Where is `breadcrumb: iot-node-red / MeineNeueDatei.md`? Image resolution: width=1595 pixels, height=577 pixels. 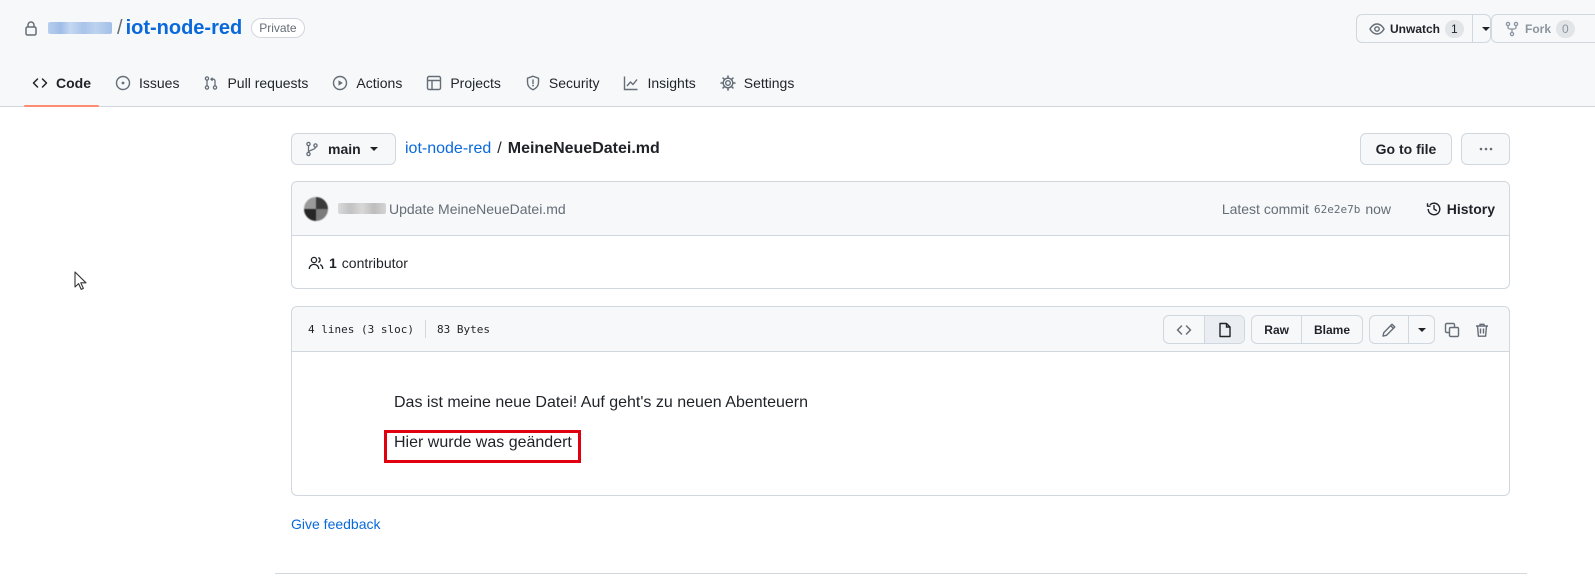 breadcrumb: iot-node-red / MeineNeueDatei.md is located at coordinates (532, 149).